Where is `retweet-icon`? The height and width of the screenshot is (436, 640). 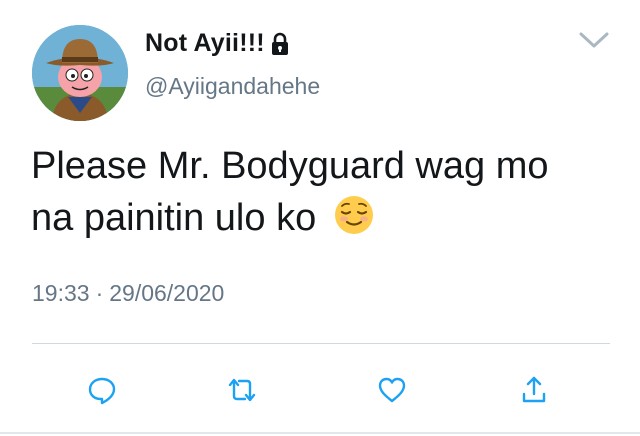
retweet-icon is located at coordinates (242, 390).